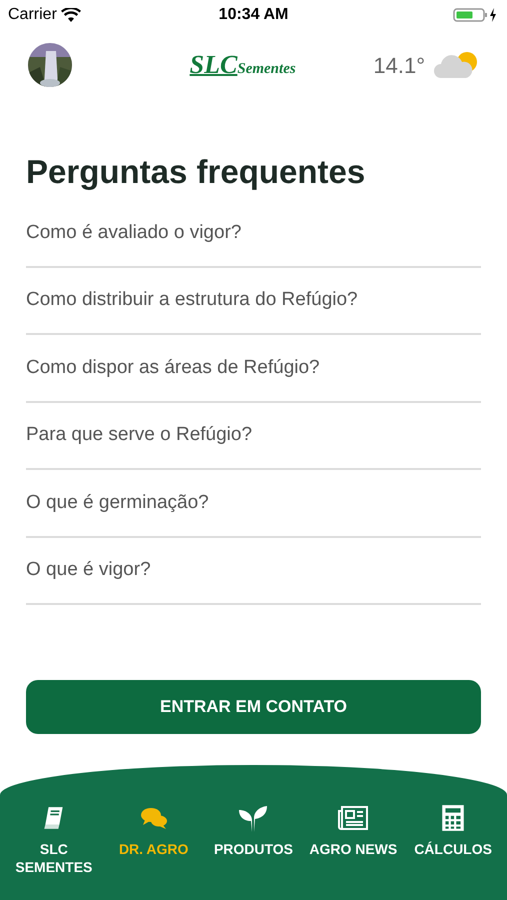 The width and height of the screenshot is (507, 900). I want to click on faq-item: Como é avaliado o vigor?, so click(253, 234).